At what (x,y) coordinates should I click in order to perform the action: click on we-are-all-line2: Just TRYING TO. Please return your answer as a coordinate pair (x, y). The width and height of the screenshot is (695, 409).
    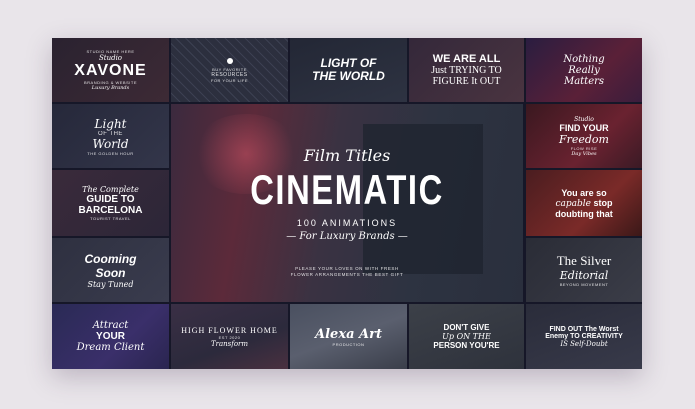
    Looking at the image, I should click on (466, 70).